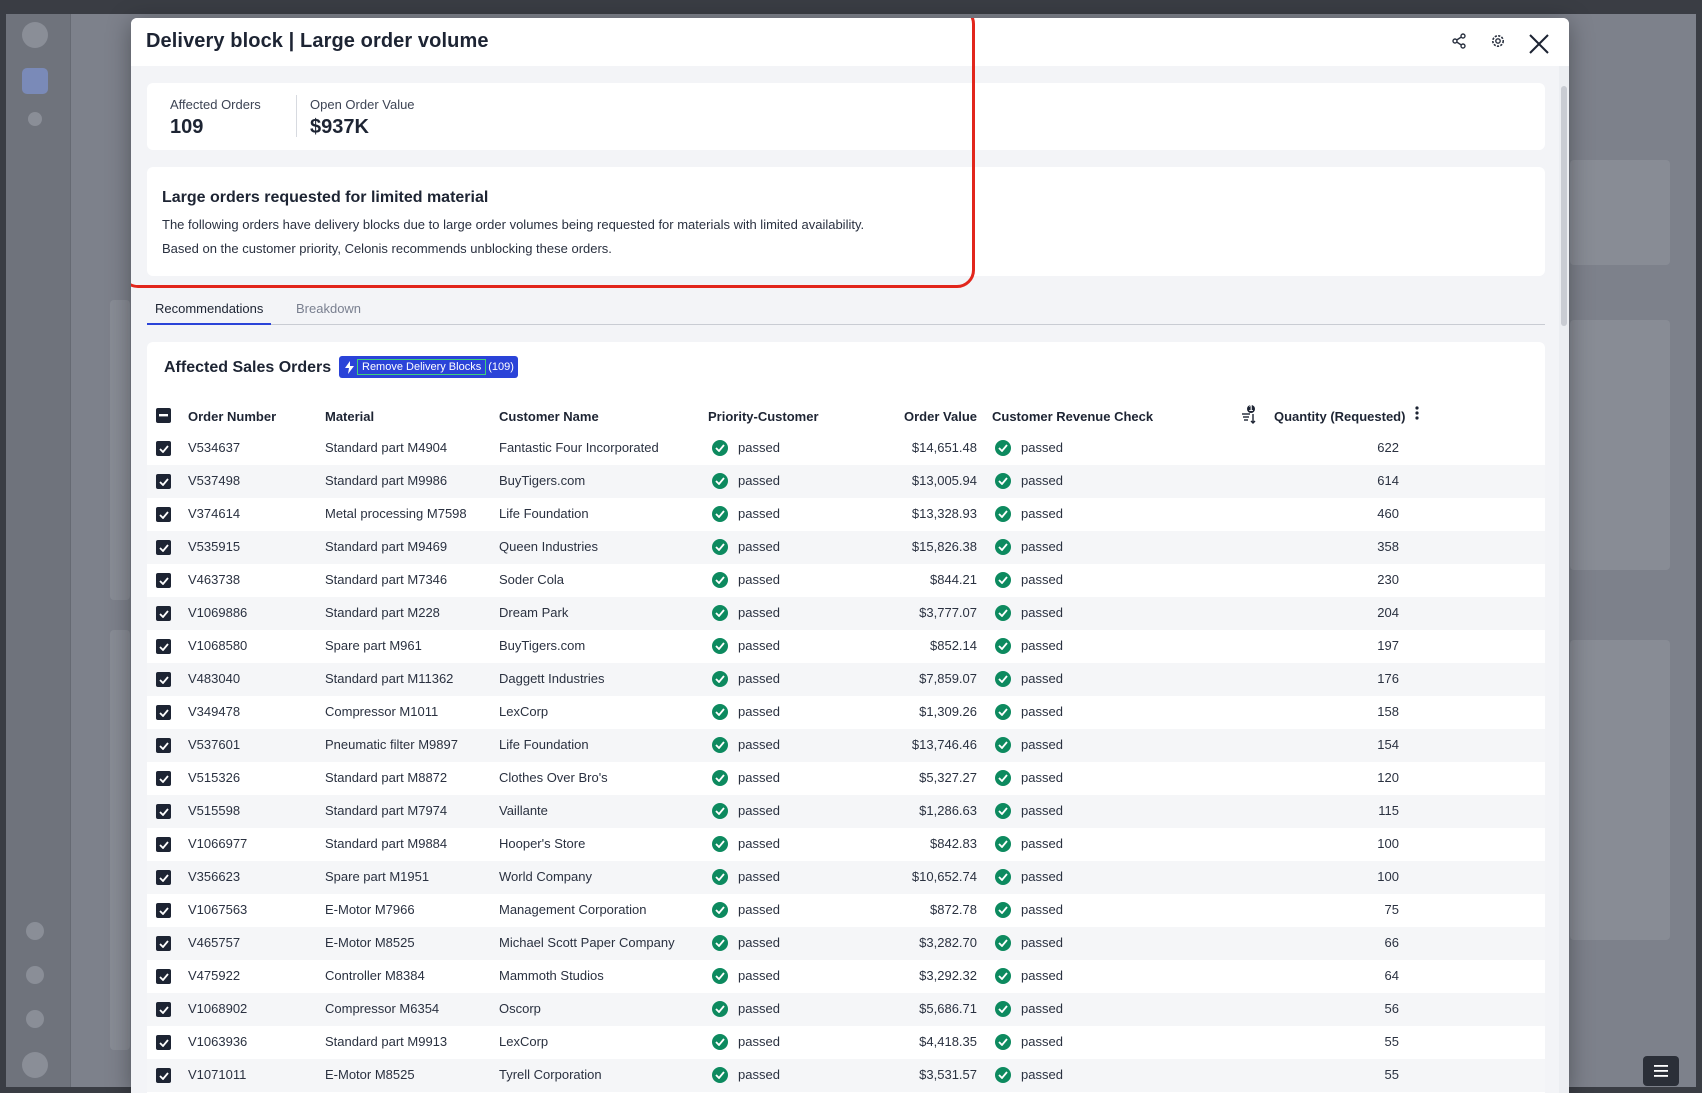 This screenshot has width=1702, height=1093. I want to click on column-header-customer-name: Customer Name, so click(549, 416).